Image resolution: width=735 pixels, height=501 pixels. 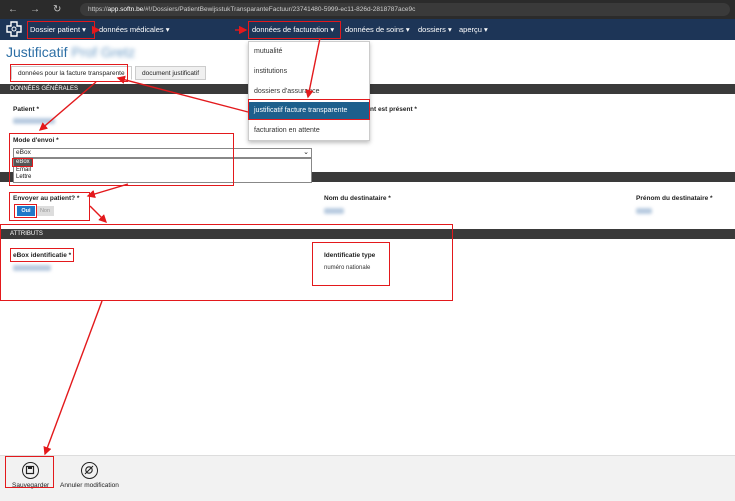 What do you see at coordinates (306, 152) in the screenshot?
I see `chevron-down-icon: ⌄` at bounding box center [306, 152].